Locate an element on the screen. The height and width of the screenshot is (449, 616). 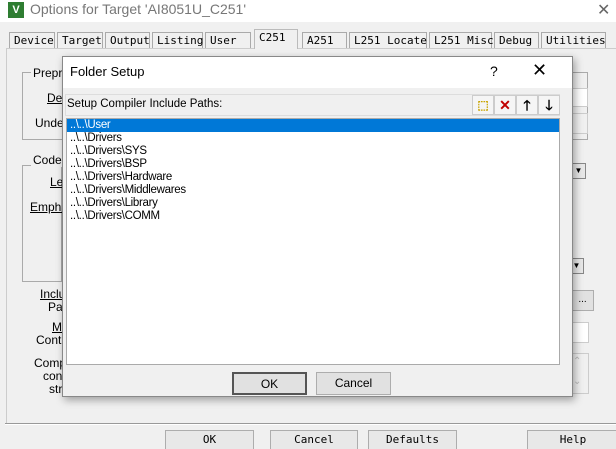
dialog-cancel-button: Cancel is located at coordinates (353, 383).